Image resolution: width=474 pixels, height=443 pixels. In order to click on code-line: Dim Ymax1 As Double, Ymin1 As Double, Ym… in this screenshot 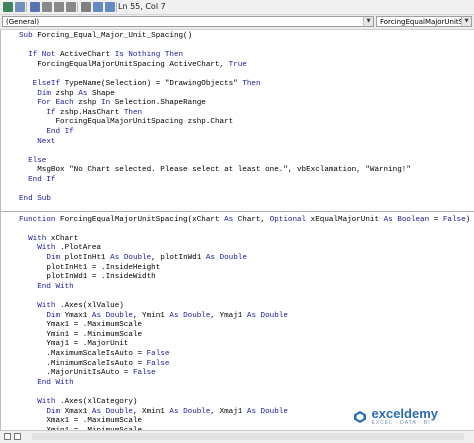, I will do `click(237, 317)`.